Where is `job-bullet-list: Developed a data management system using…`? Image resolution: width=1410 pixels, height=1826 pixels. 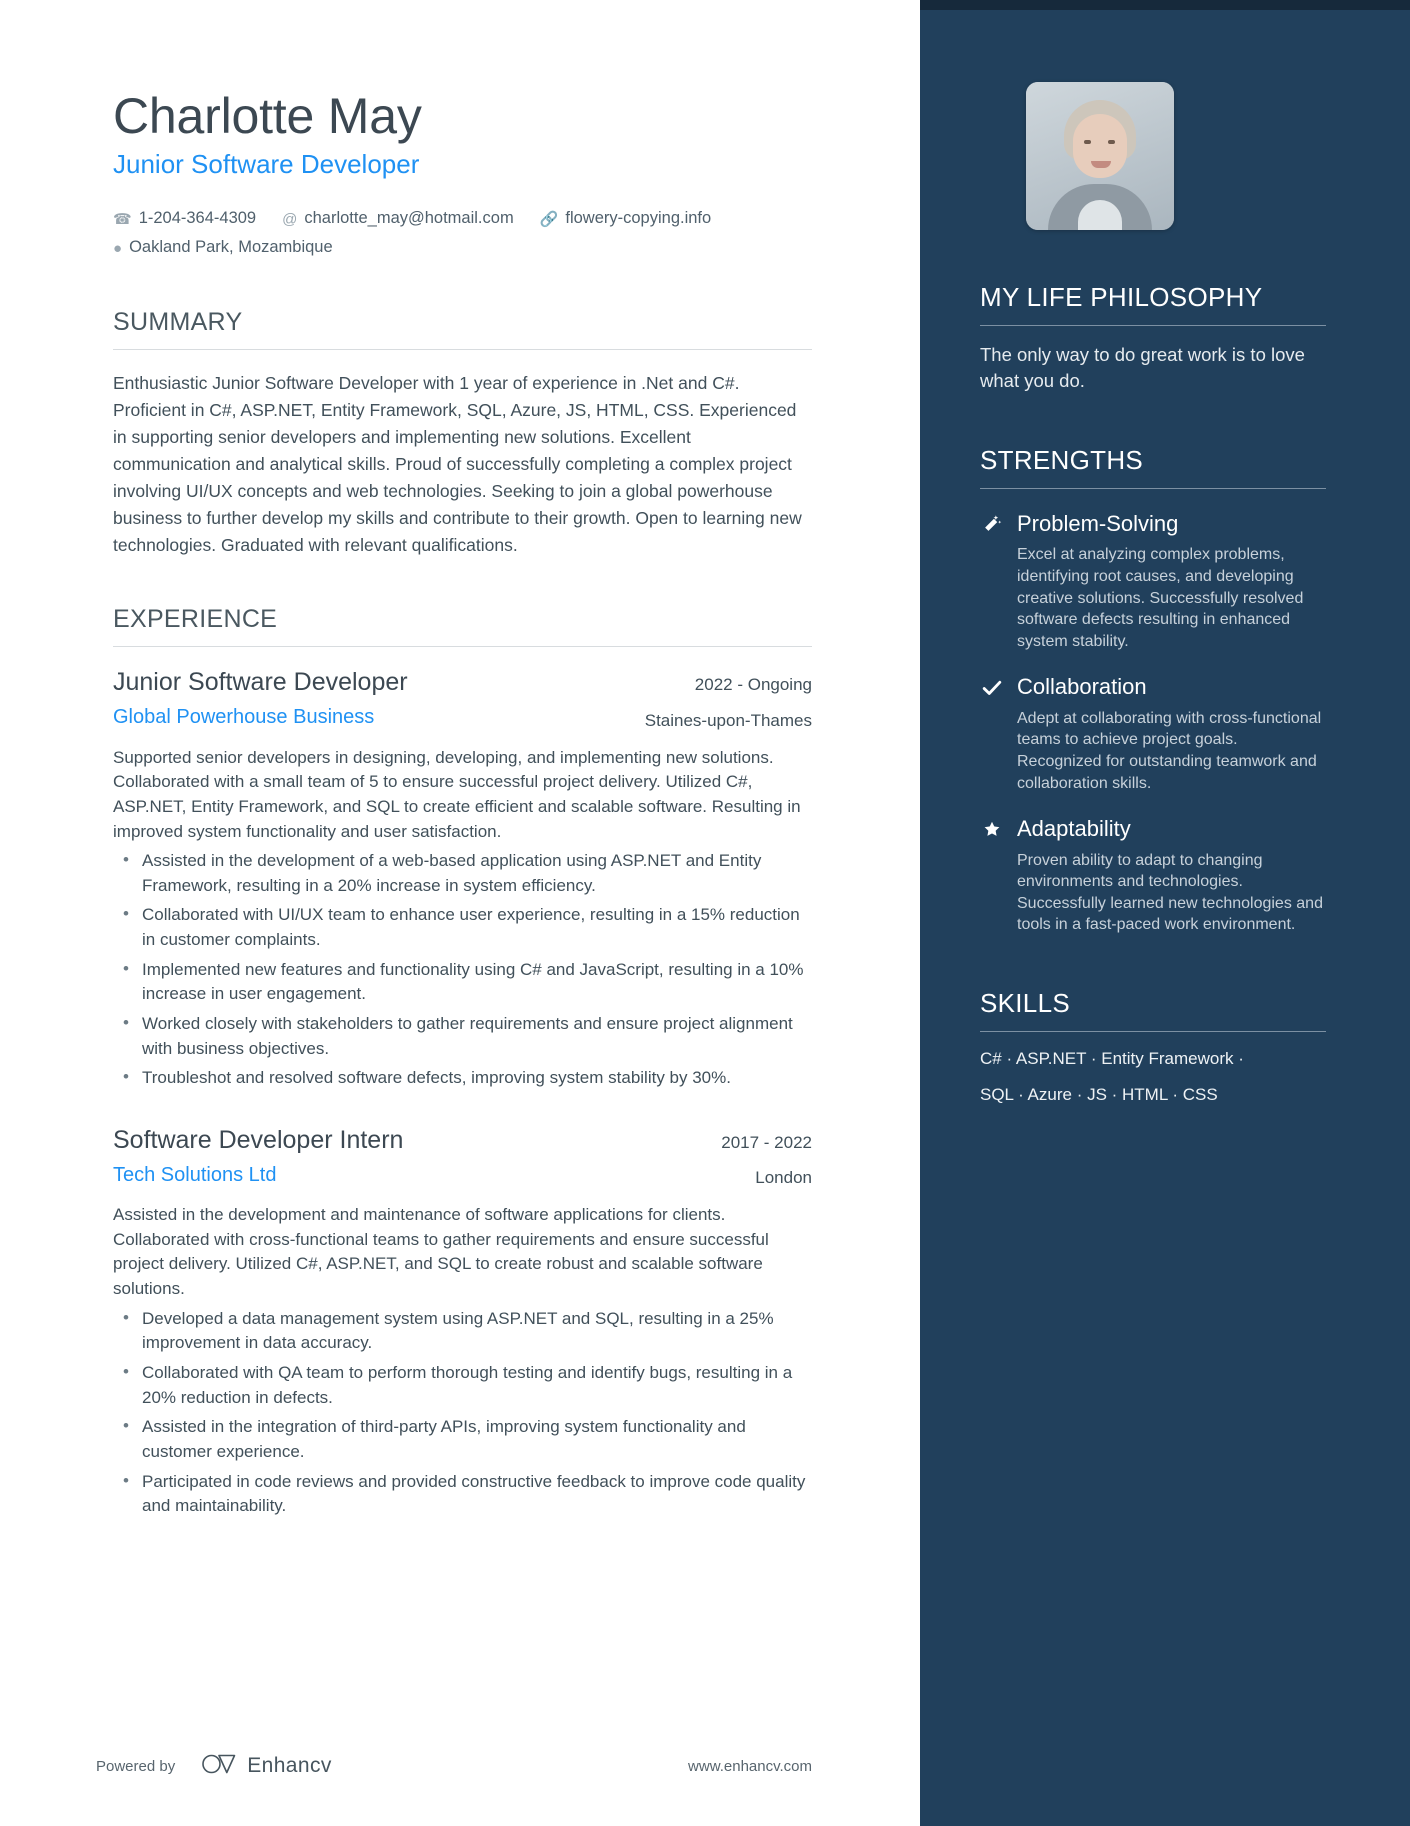
job-bullet-list: Developed a data management system using… is located at coordinates (462, 1412).